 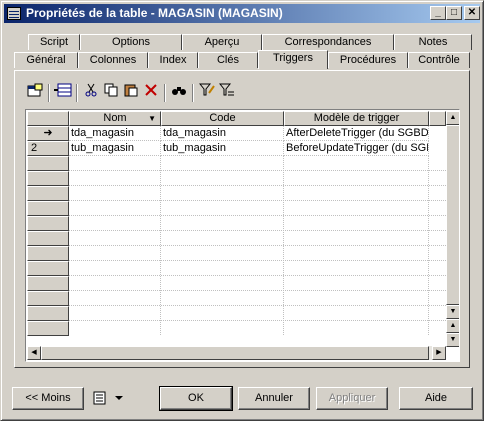 What do you see at coordinates (439, 353) in the screenshot?
I see `scroll-right-icon: ▶` at bounding box center [439, 353].